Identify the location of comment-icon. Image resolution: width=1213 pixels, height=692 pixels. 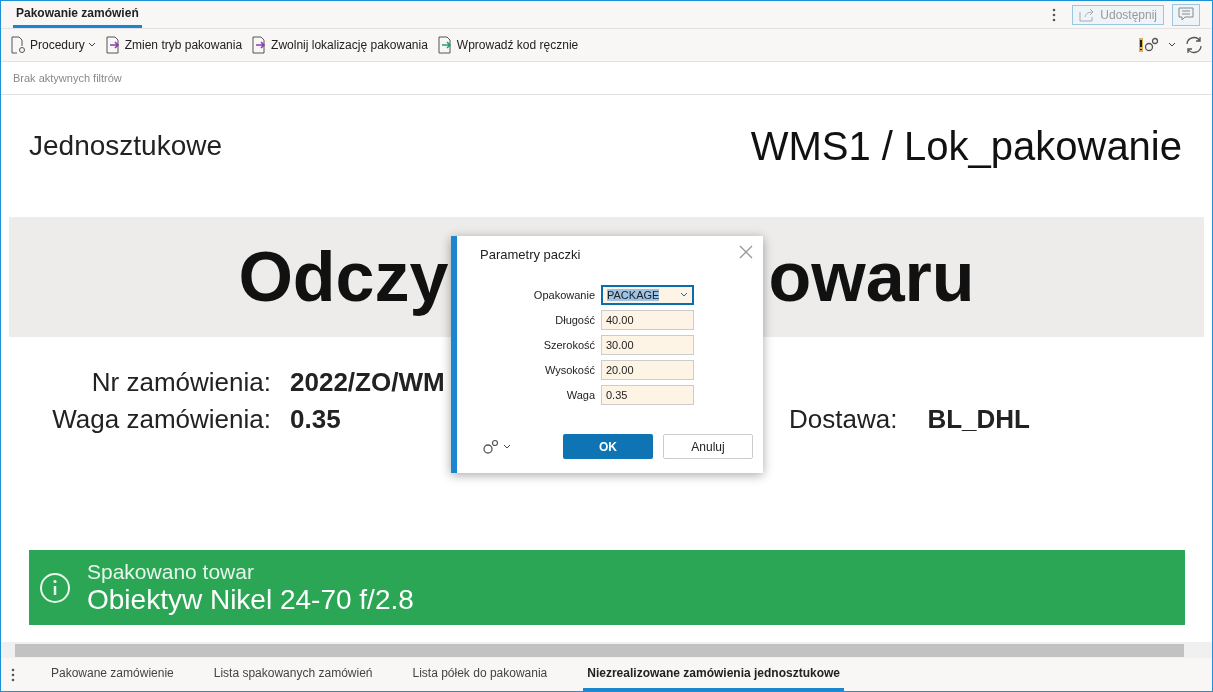
(1186, 14).